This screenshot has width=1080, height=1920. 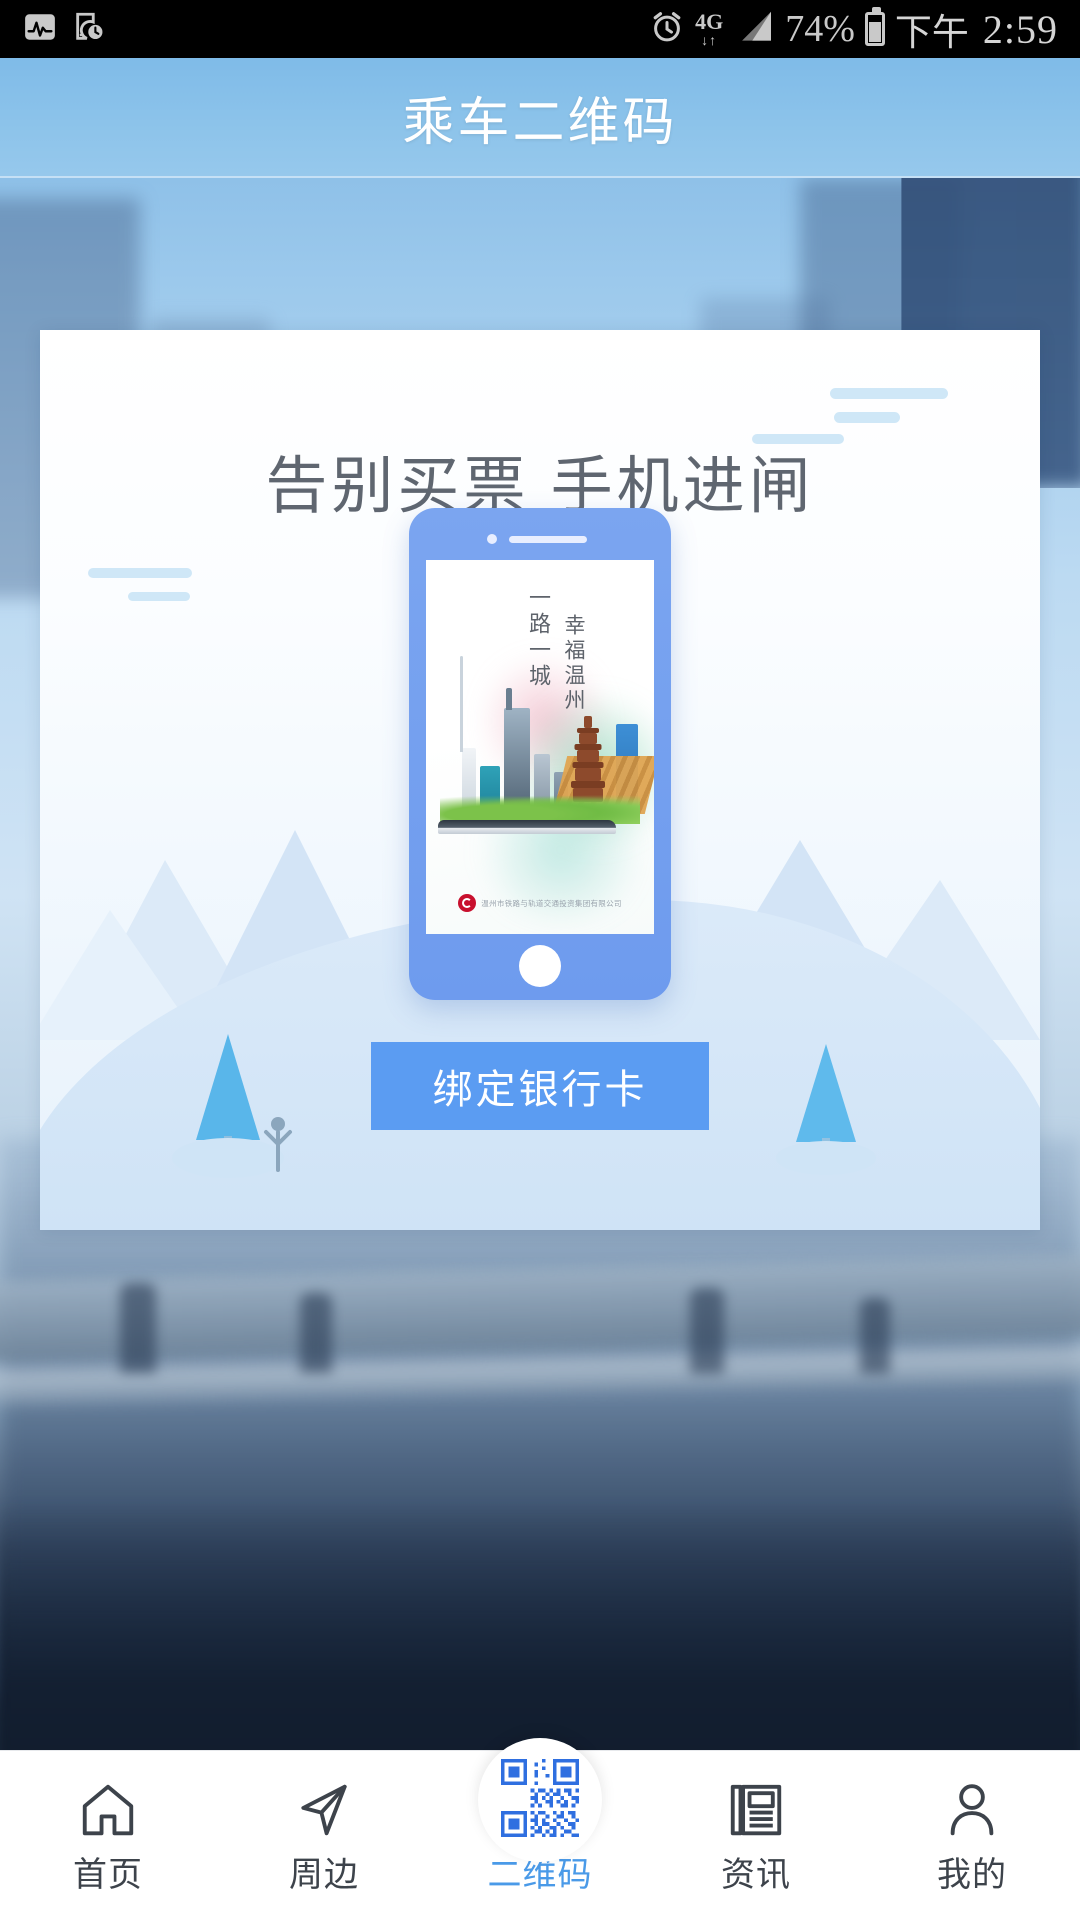 I want to click on poster-vertical-text-1: 一路一城, so click(x=538, y=638).